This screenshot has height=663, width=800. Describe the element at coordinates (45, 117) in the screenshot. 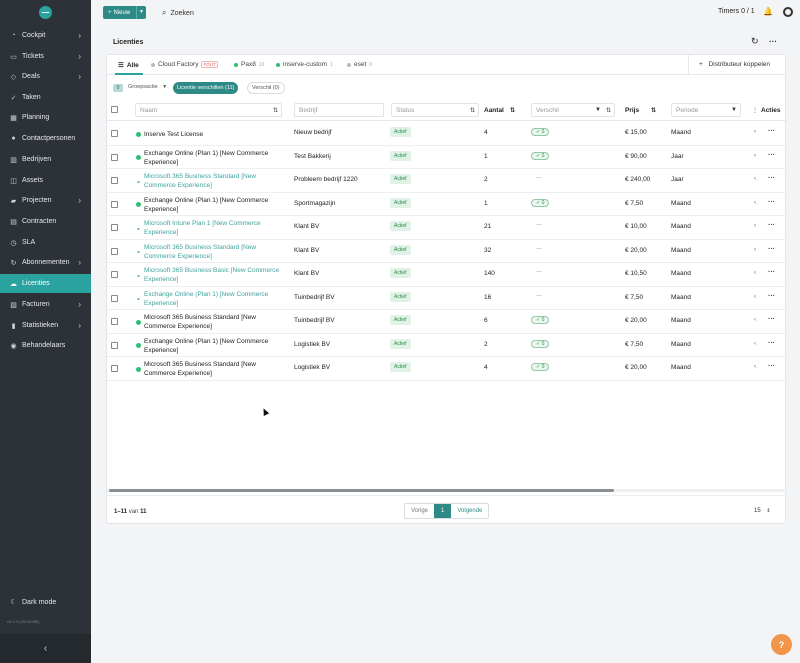

I see `sidebar-item-planning: ▦ Planning` at that location.